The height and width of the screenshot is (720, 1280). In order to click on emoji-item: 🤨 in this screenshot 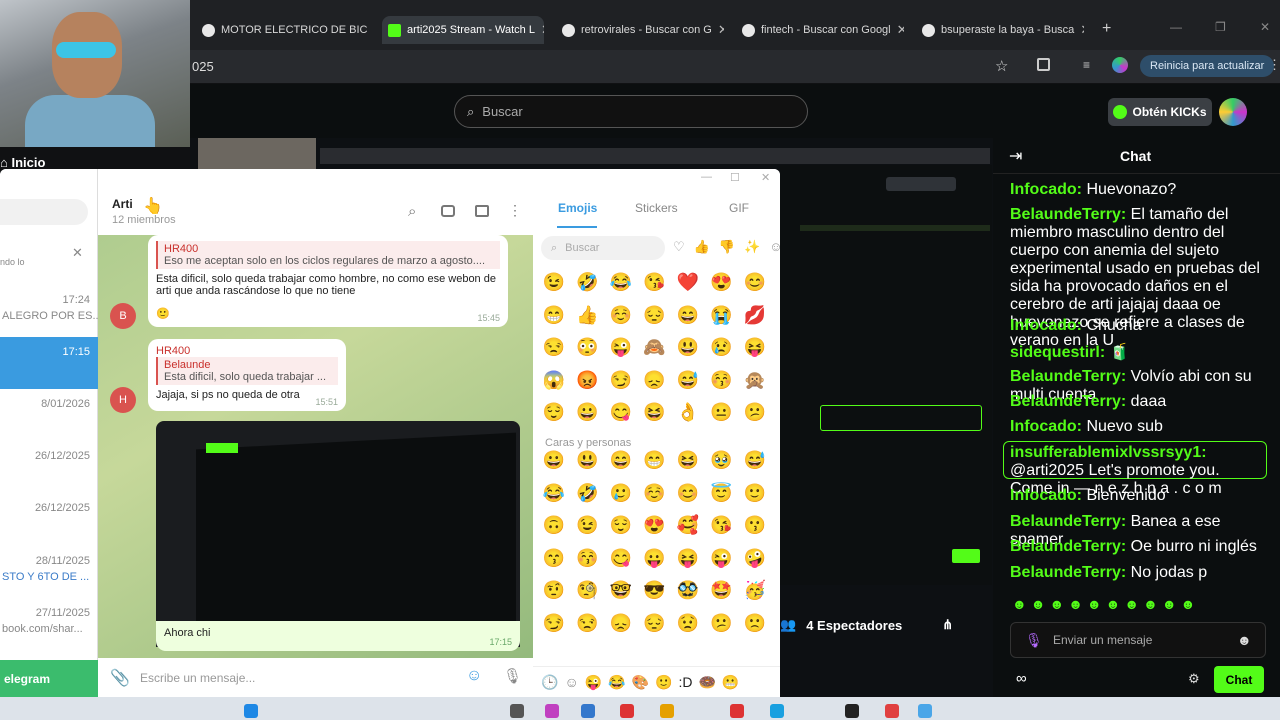, I will do `click(554, 590)`.